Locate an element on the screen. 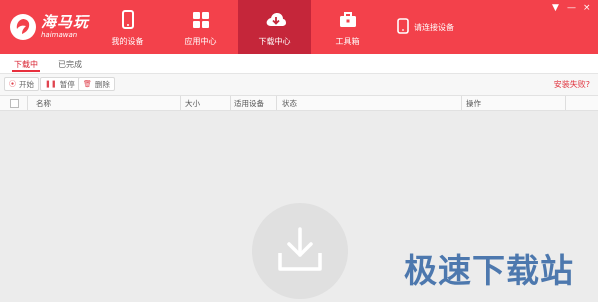  delete-button: 🗑 删除 is located at coordinates (96, 84).